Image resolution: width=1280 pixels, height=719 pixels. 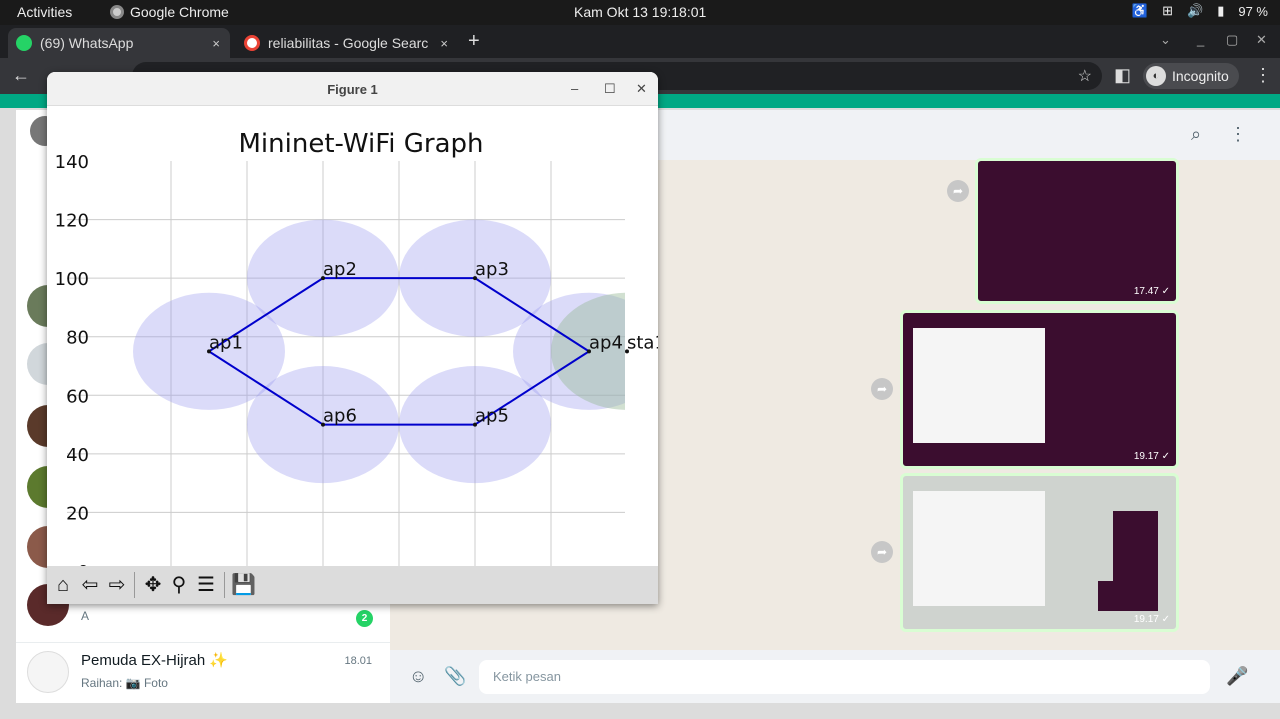 I want to click on unread-badge: 2, so click(x=364, y=618).